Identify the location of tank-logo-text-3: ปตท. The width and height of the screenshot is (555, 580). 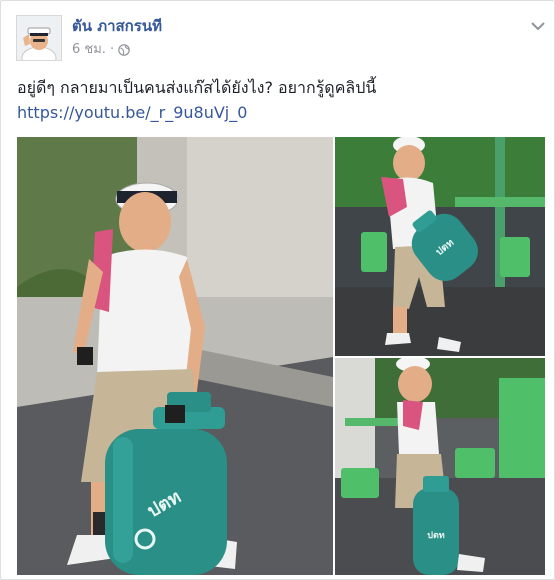
(436, 535).